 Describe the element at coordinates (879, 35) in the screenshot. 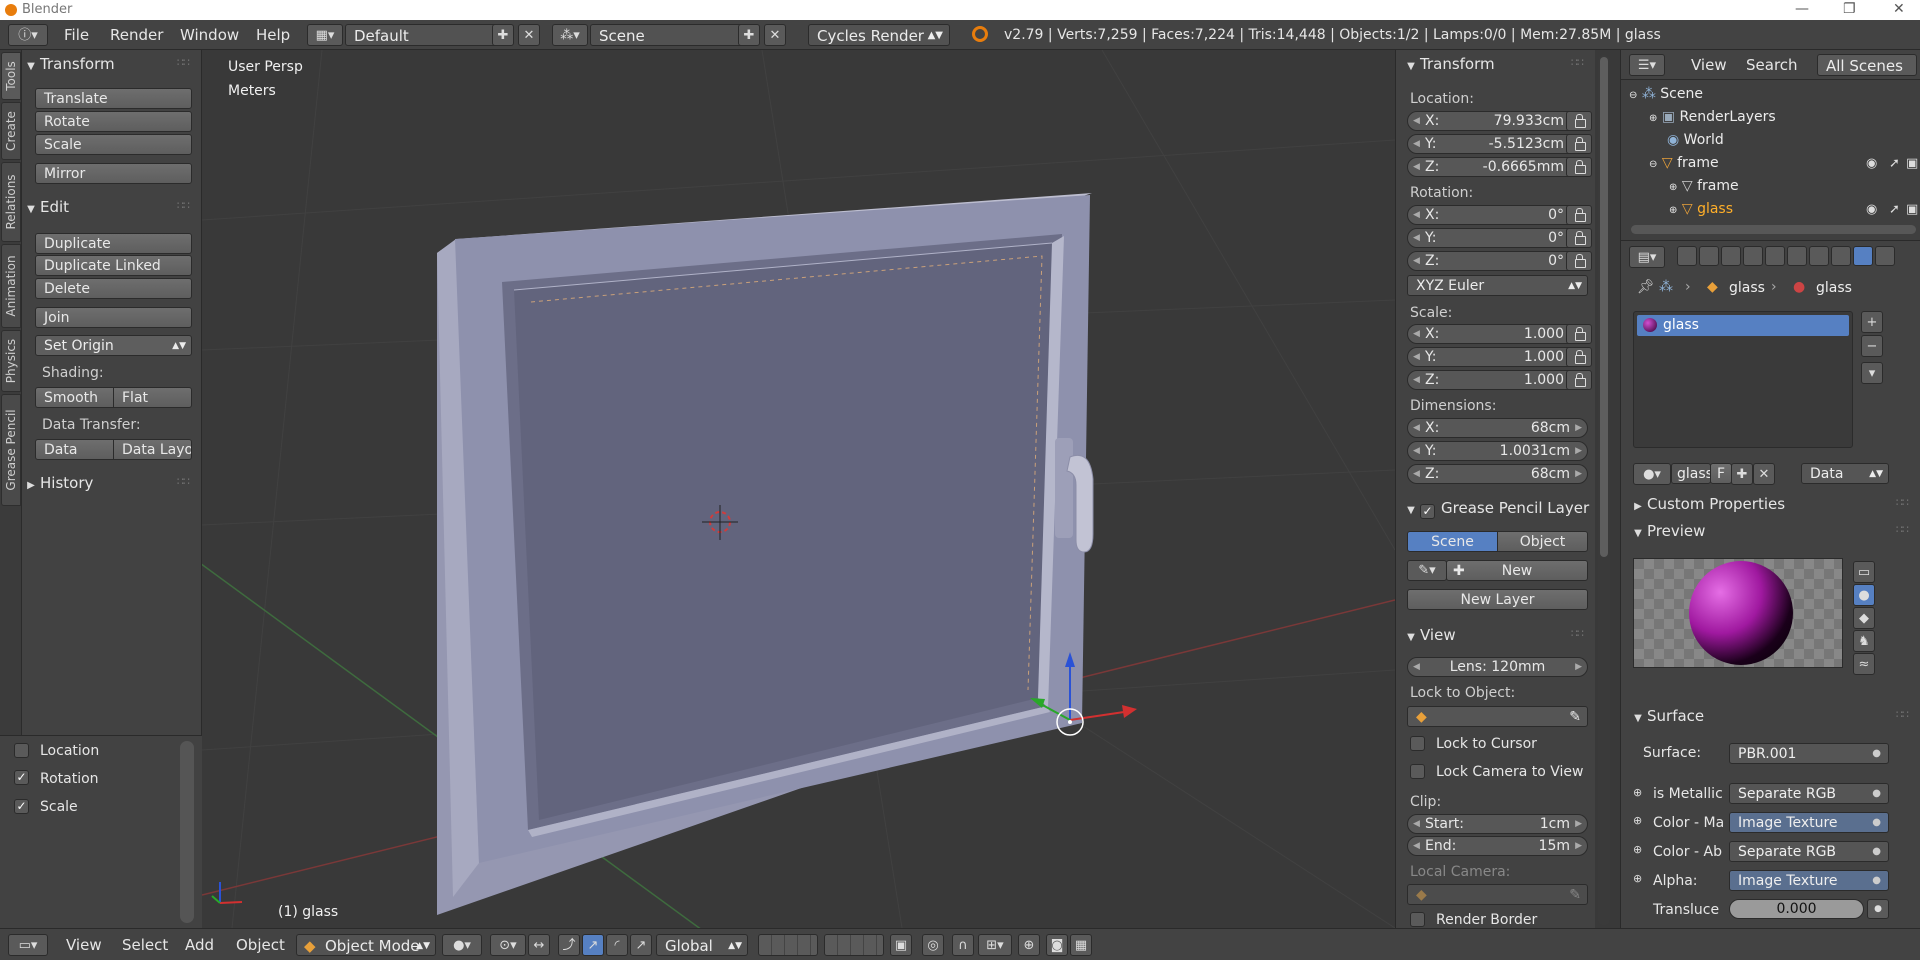

I see `render-engine-select: Cycles Render ▲▼` at that location.